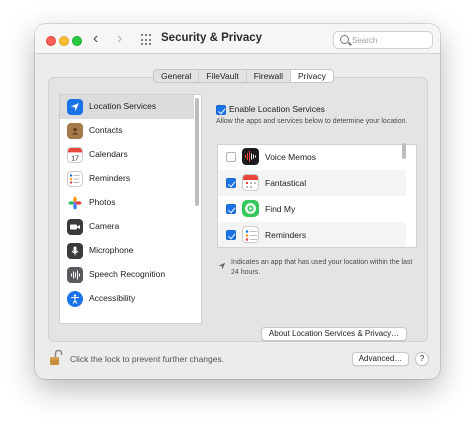 The width and height of the screenshot is (474, 424). I want to click on enable-location-label: Enable Location Services, so click(277, 109).